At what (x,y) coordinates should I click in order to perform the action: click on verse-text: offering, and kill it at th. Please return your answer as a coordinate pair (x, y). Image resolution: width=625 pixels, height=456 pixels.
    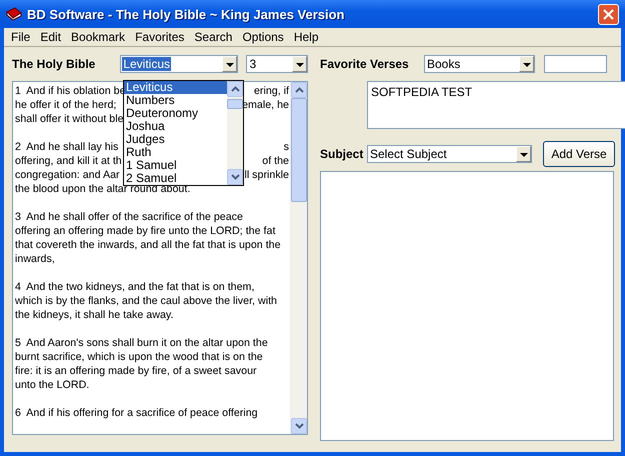
    Looking at the image, I should click on (68, 161).